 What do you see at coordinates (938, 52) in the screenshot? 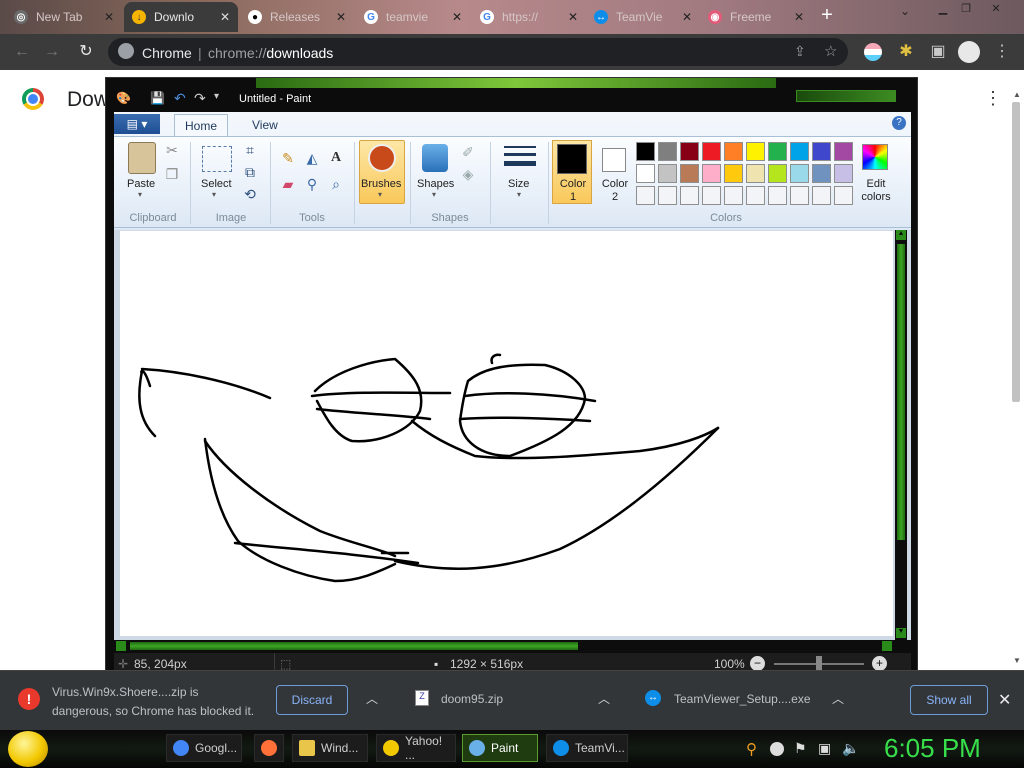
I see `side-panel-icon: ▣` at bounding box center [938, 52].